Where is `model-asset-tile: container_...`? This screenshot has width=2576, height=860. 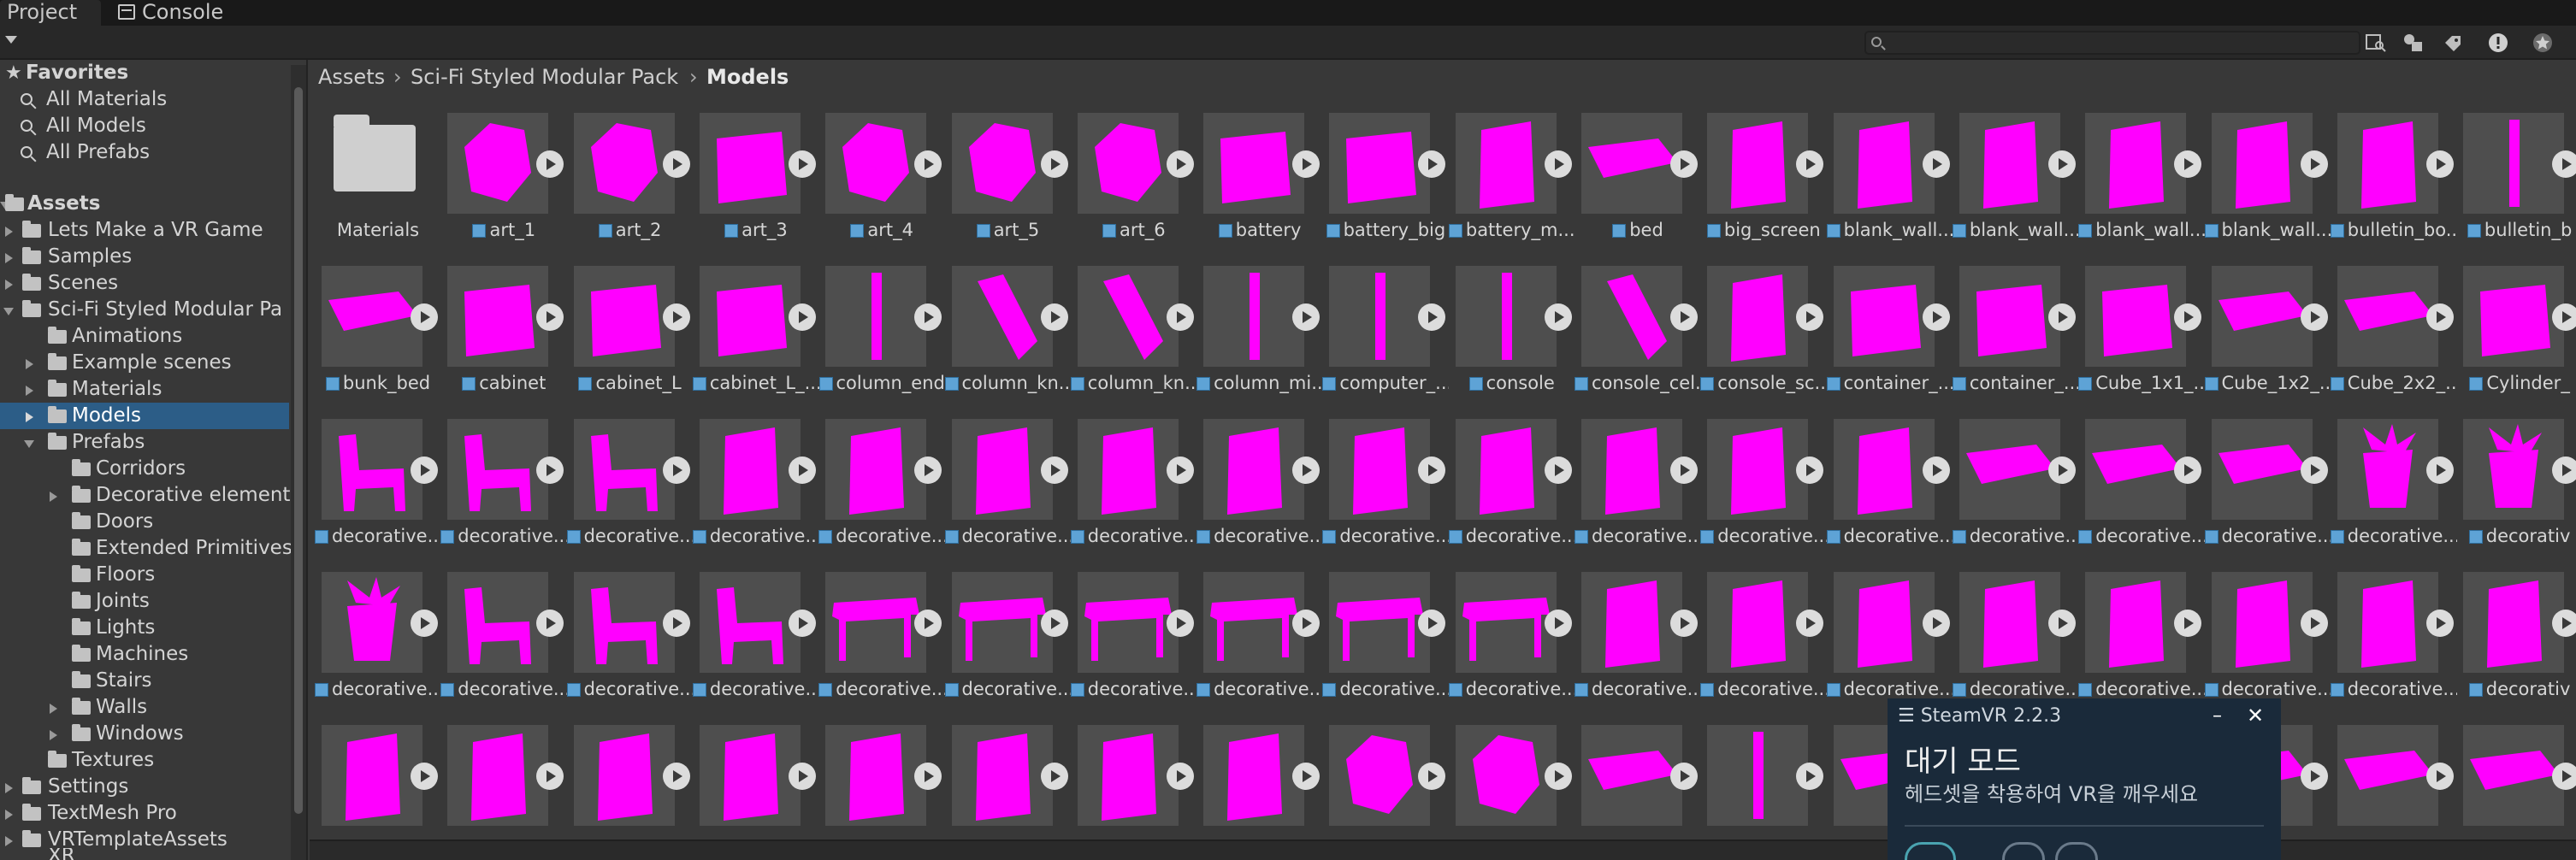 model-asset-tile: container_... is located at coordinates (1889, 325).